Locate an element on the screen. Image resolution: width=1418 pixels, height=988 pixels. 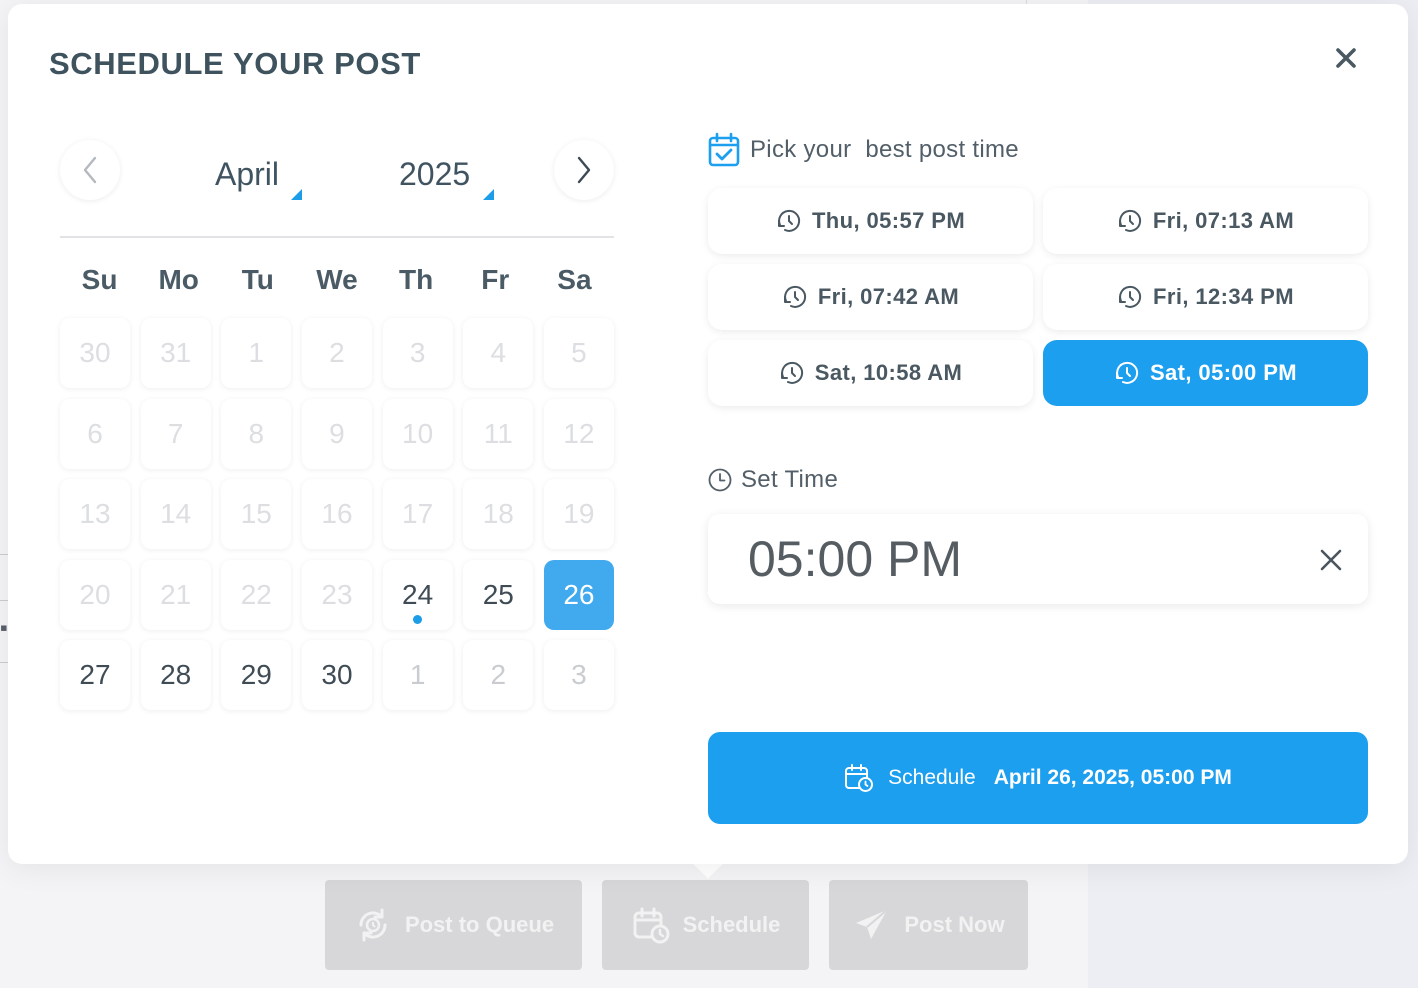
time-slot: Sat, 10:58 AM is located at coordinates (870, 373).